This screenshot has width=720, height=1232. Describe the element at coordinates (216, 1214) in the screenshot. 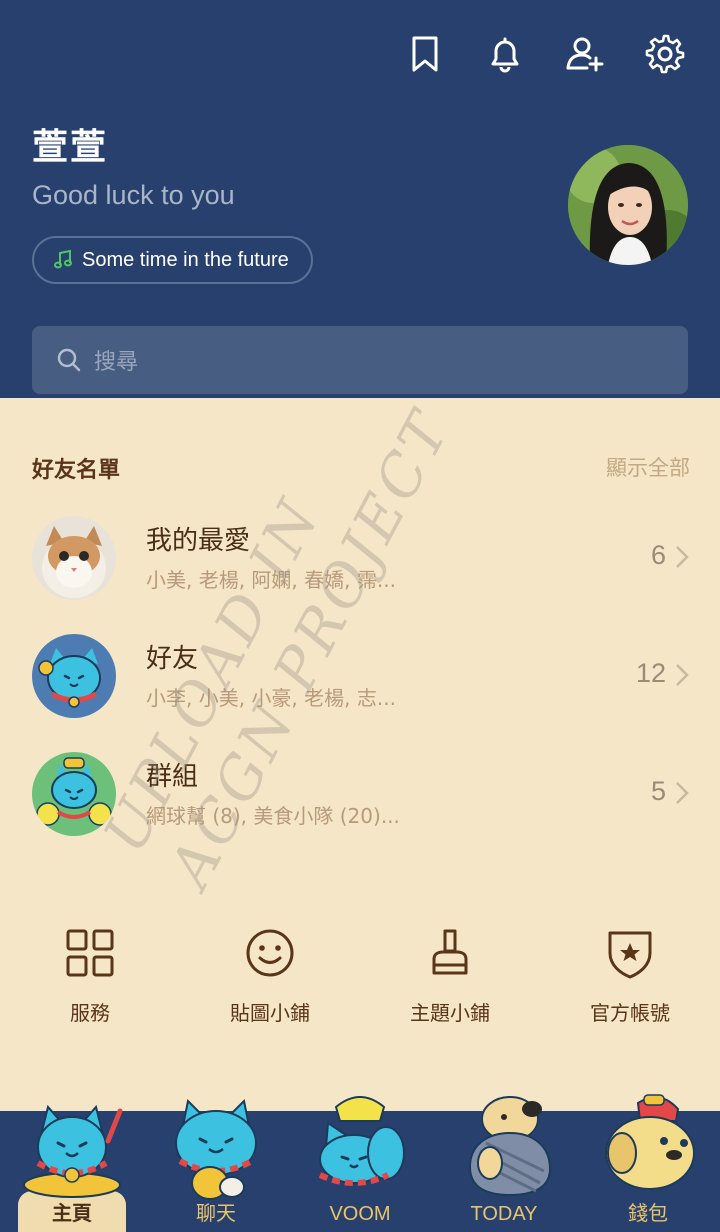

I see `nav-label: 聊天` at that location.